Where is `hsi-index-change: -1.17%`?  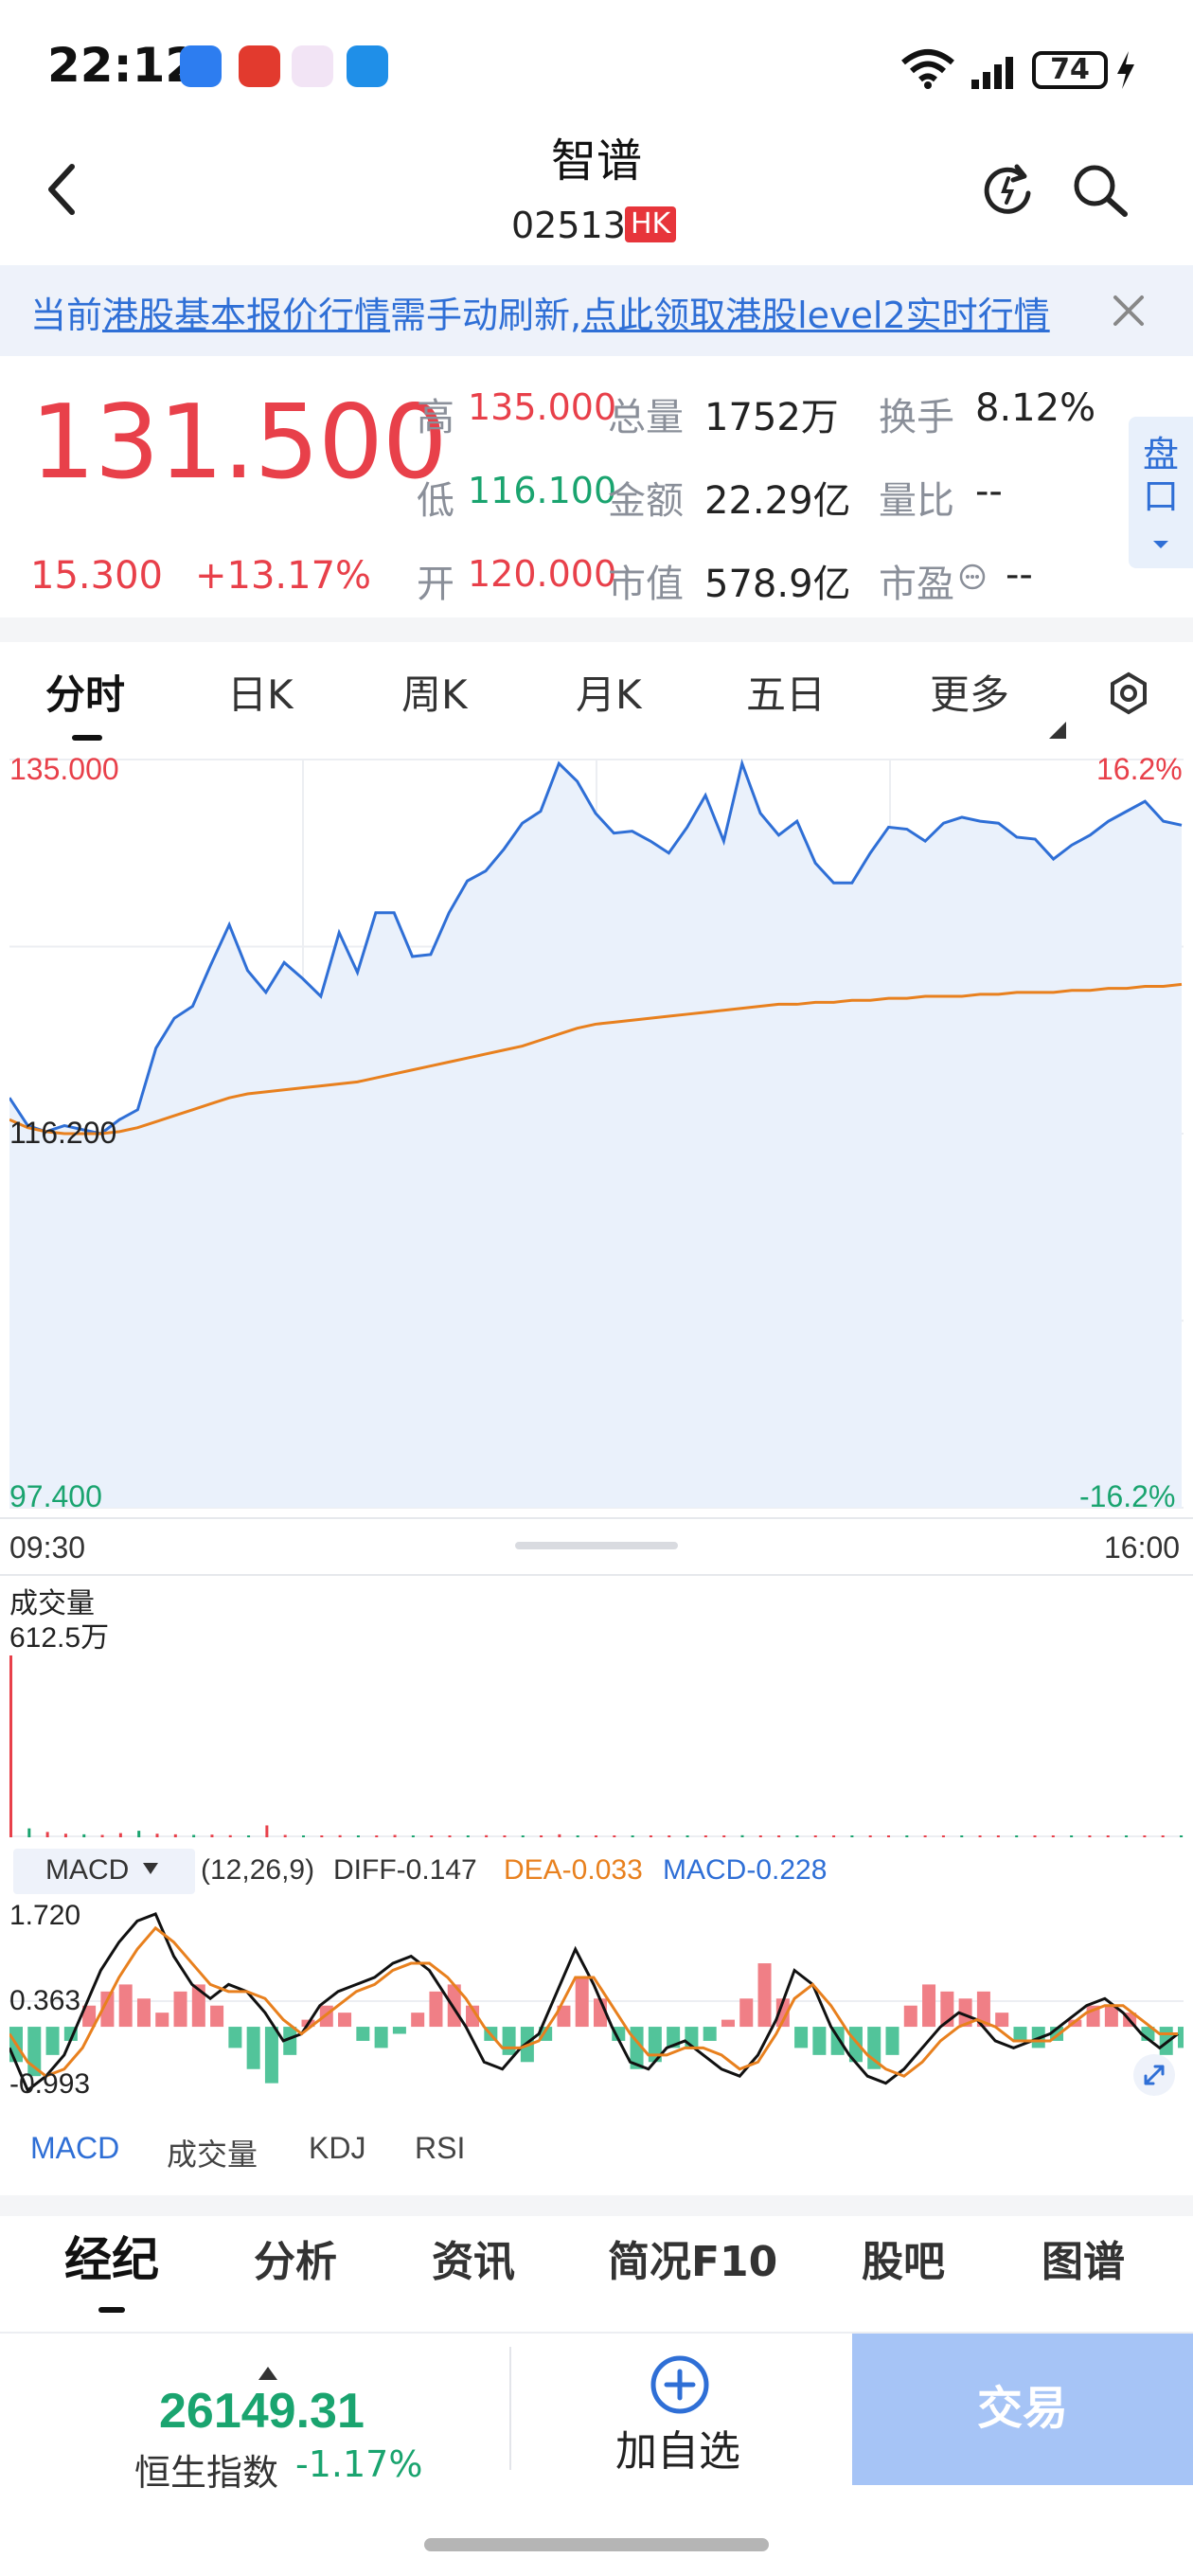
hsi-index-change: -1.17% is located at coordinates (359, 2464).